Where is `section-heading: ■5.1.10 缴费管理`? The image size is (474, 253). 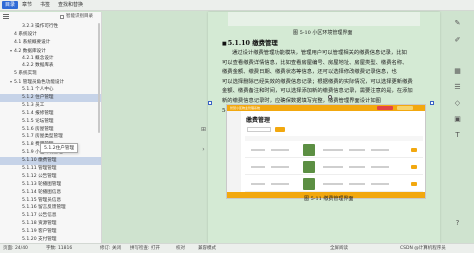 section-heading: ■5.1.10 缴费管理 is located at coordinates (250, 42).